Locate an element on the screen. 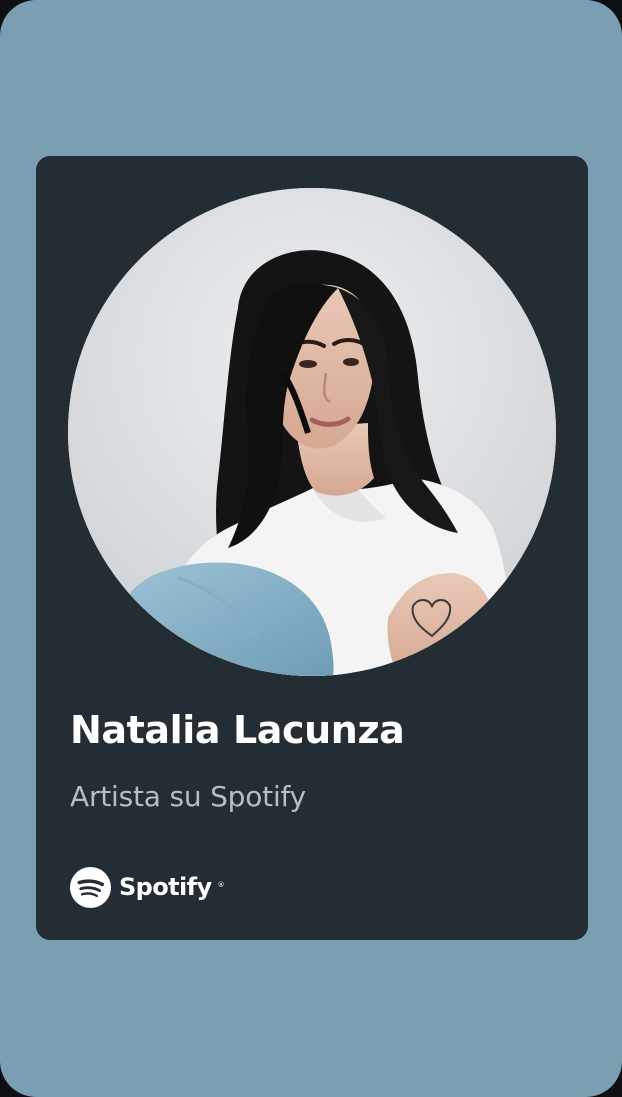  artist-subtitle: Artista su Spotify is located at coordinates (188, 796).